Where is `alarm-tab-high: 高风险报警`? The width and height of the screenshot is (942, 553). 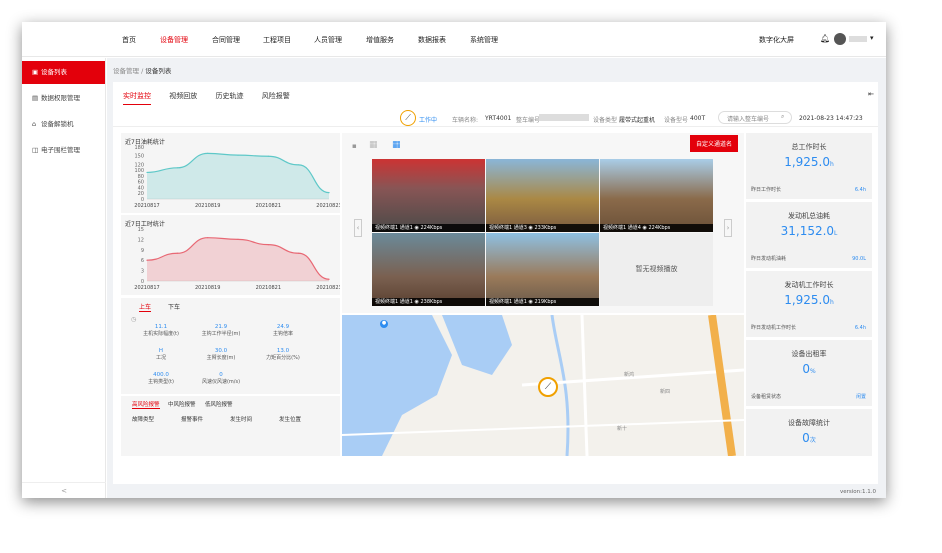 alarm-tab-high: 高风险报警 is located at coordinates (146, 404).